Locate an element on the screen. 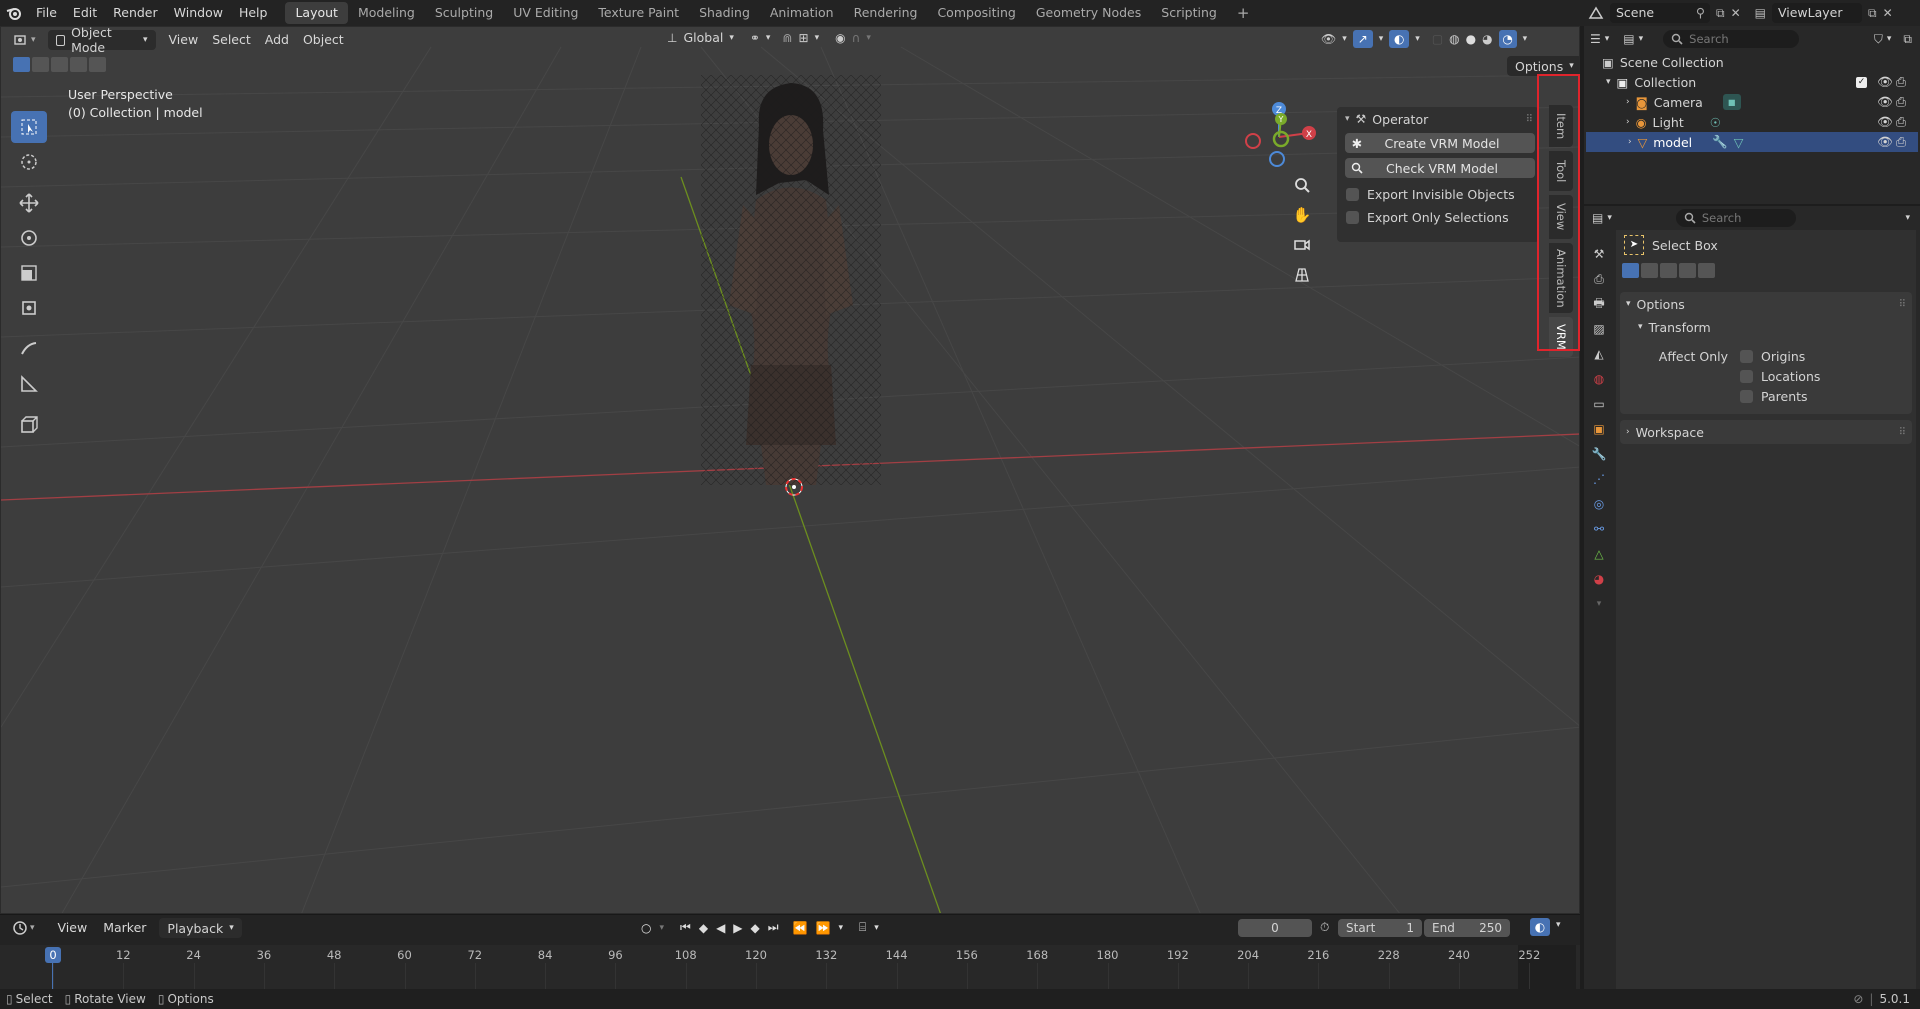  tool-mode-new-icon is located at coordinates (1630, 270).